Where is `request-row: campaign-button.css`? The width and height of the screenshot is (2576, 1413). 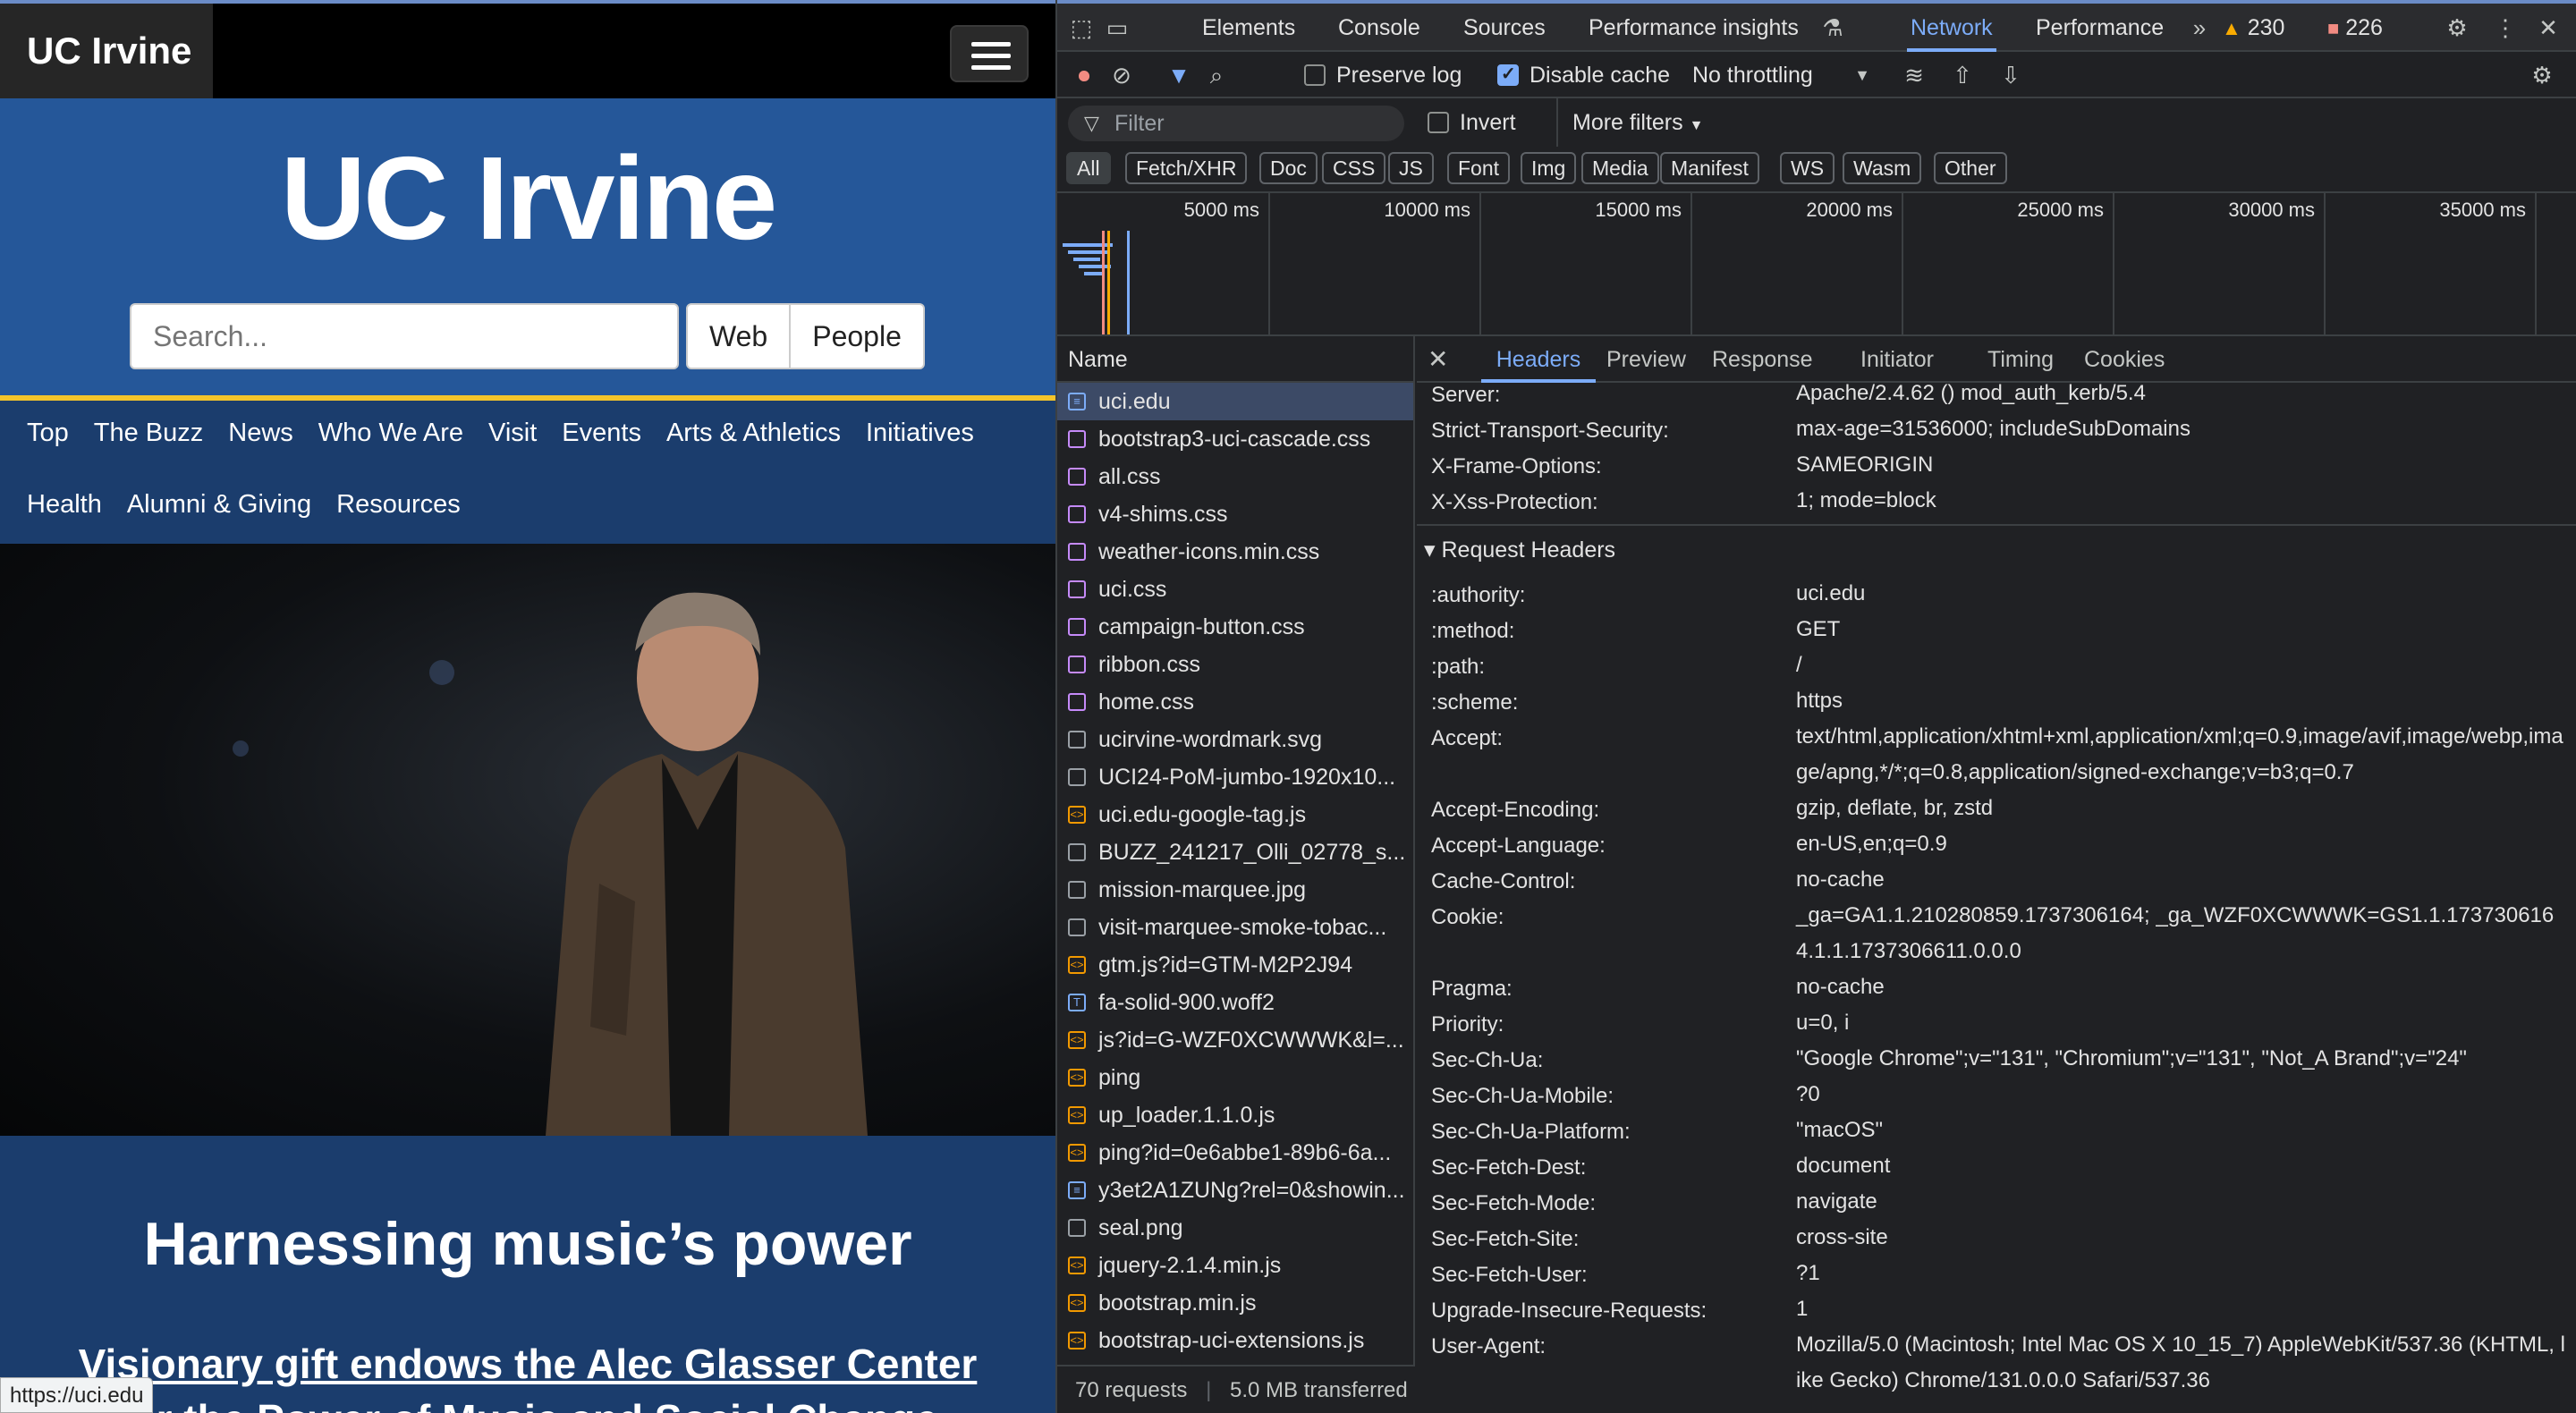
request-row: campaign-button.css is located at coordinates (1235, 627).